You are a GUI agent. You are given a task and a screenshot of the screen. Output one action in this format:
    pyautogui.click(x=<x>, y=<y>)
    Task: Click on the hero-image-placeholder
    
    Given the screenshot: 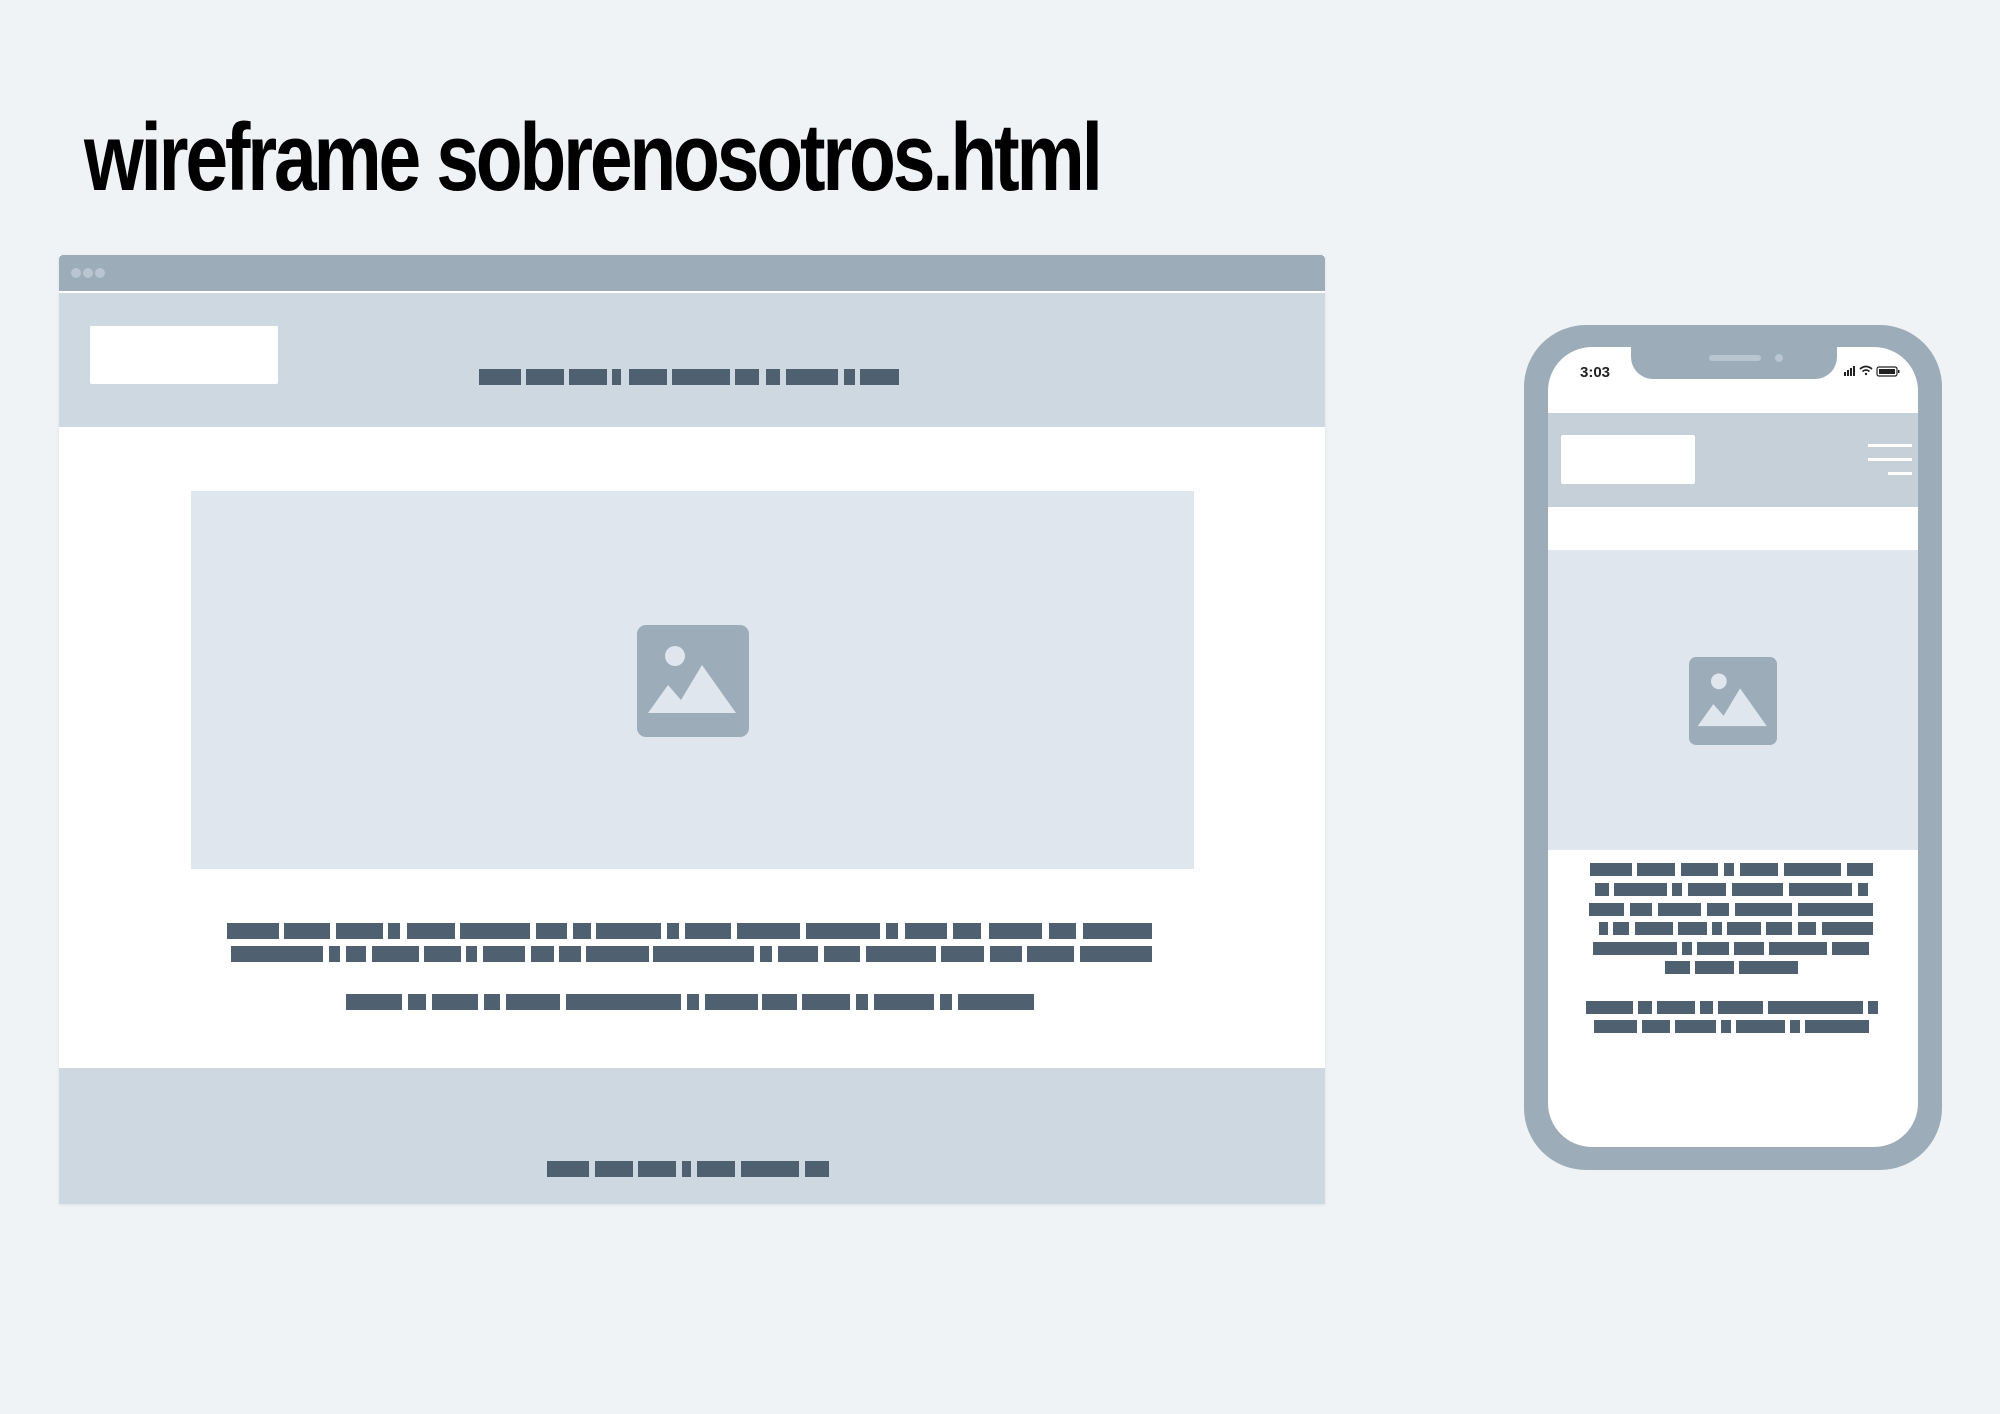 What is the action you would take?
    pyautogui.click(x=1733, y=700)
    